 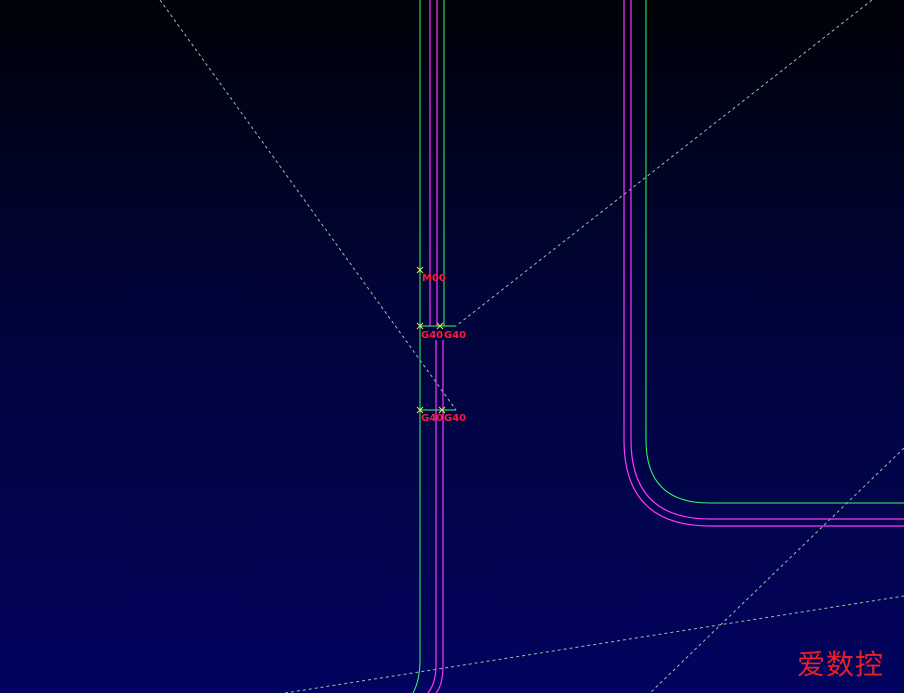 I want to click on label-lead-in-upper-right: G40, so click(x=455, y=335).